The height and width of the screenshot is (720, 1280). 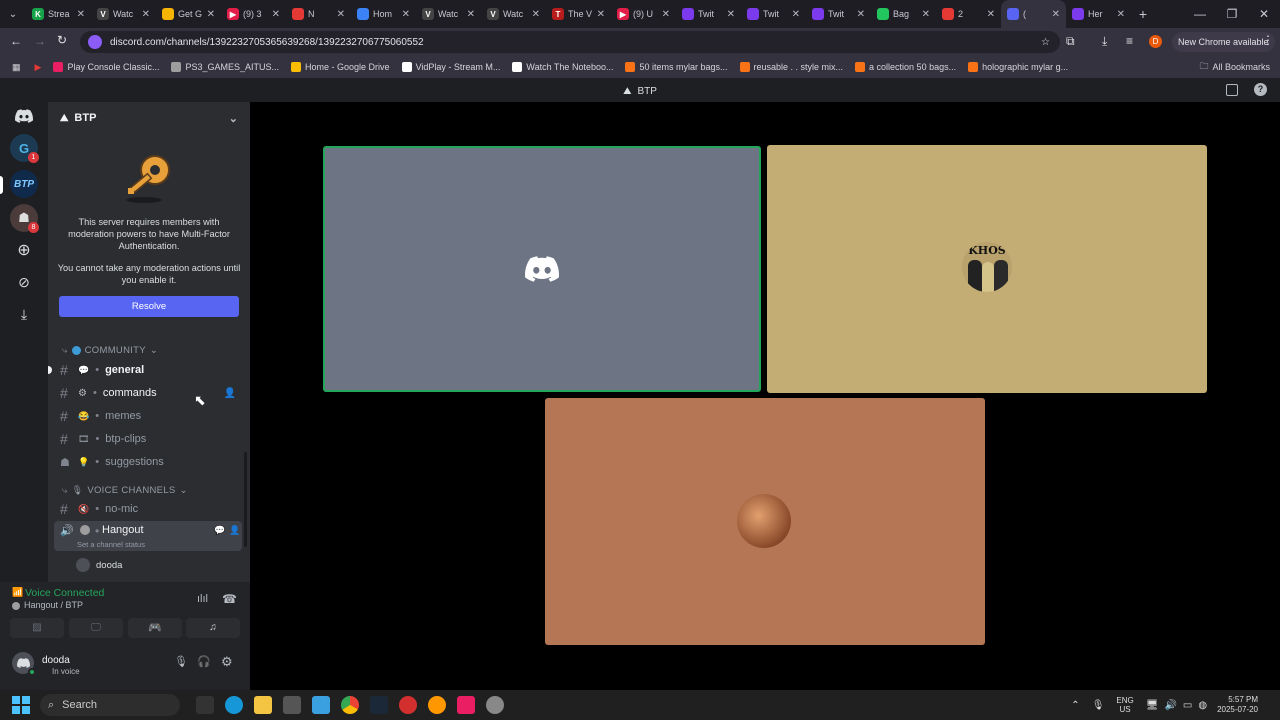 What do you see at coordinates (188, 14) in the screenshot?
I see `browser-tab: Get G ✕` at bounding box center [188, 14].